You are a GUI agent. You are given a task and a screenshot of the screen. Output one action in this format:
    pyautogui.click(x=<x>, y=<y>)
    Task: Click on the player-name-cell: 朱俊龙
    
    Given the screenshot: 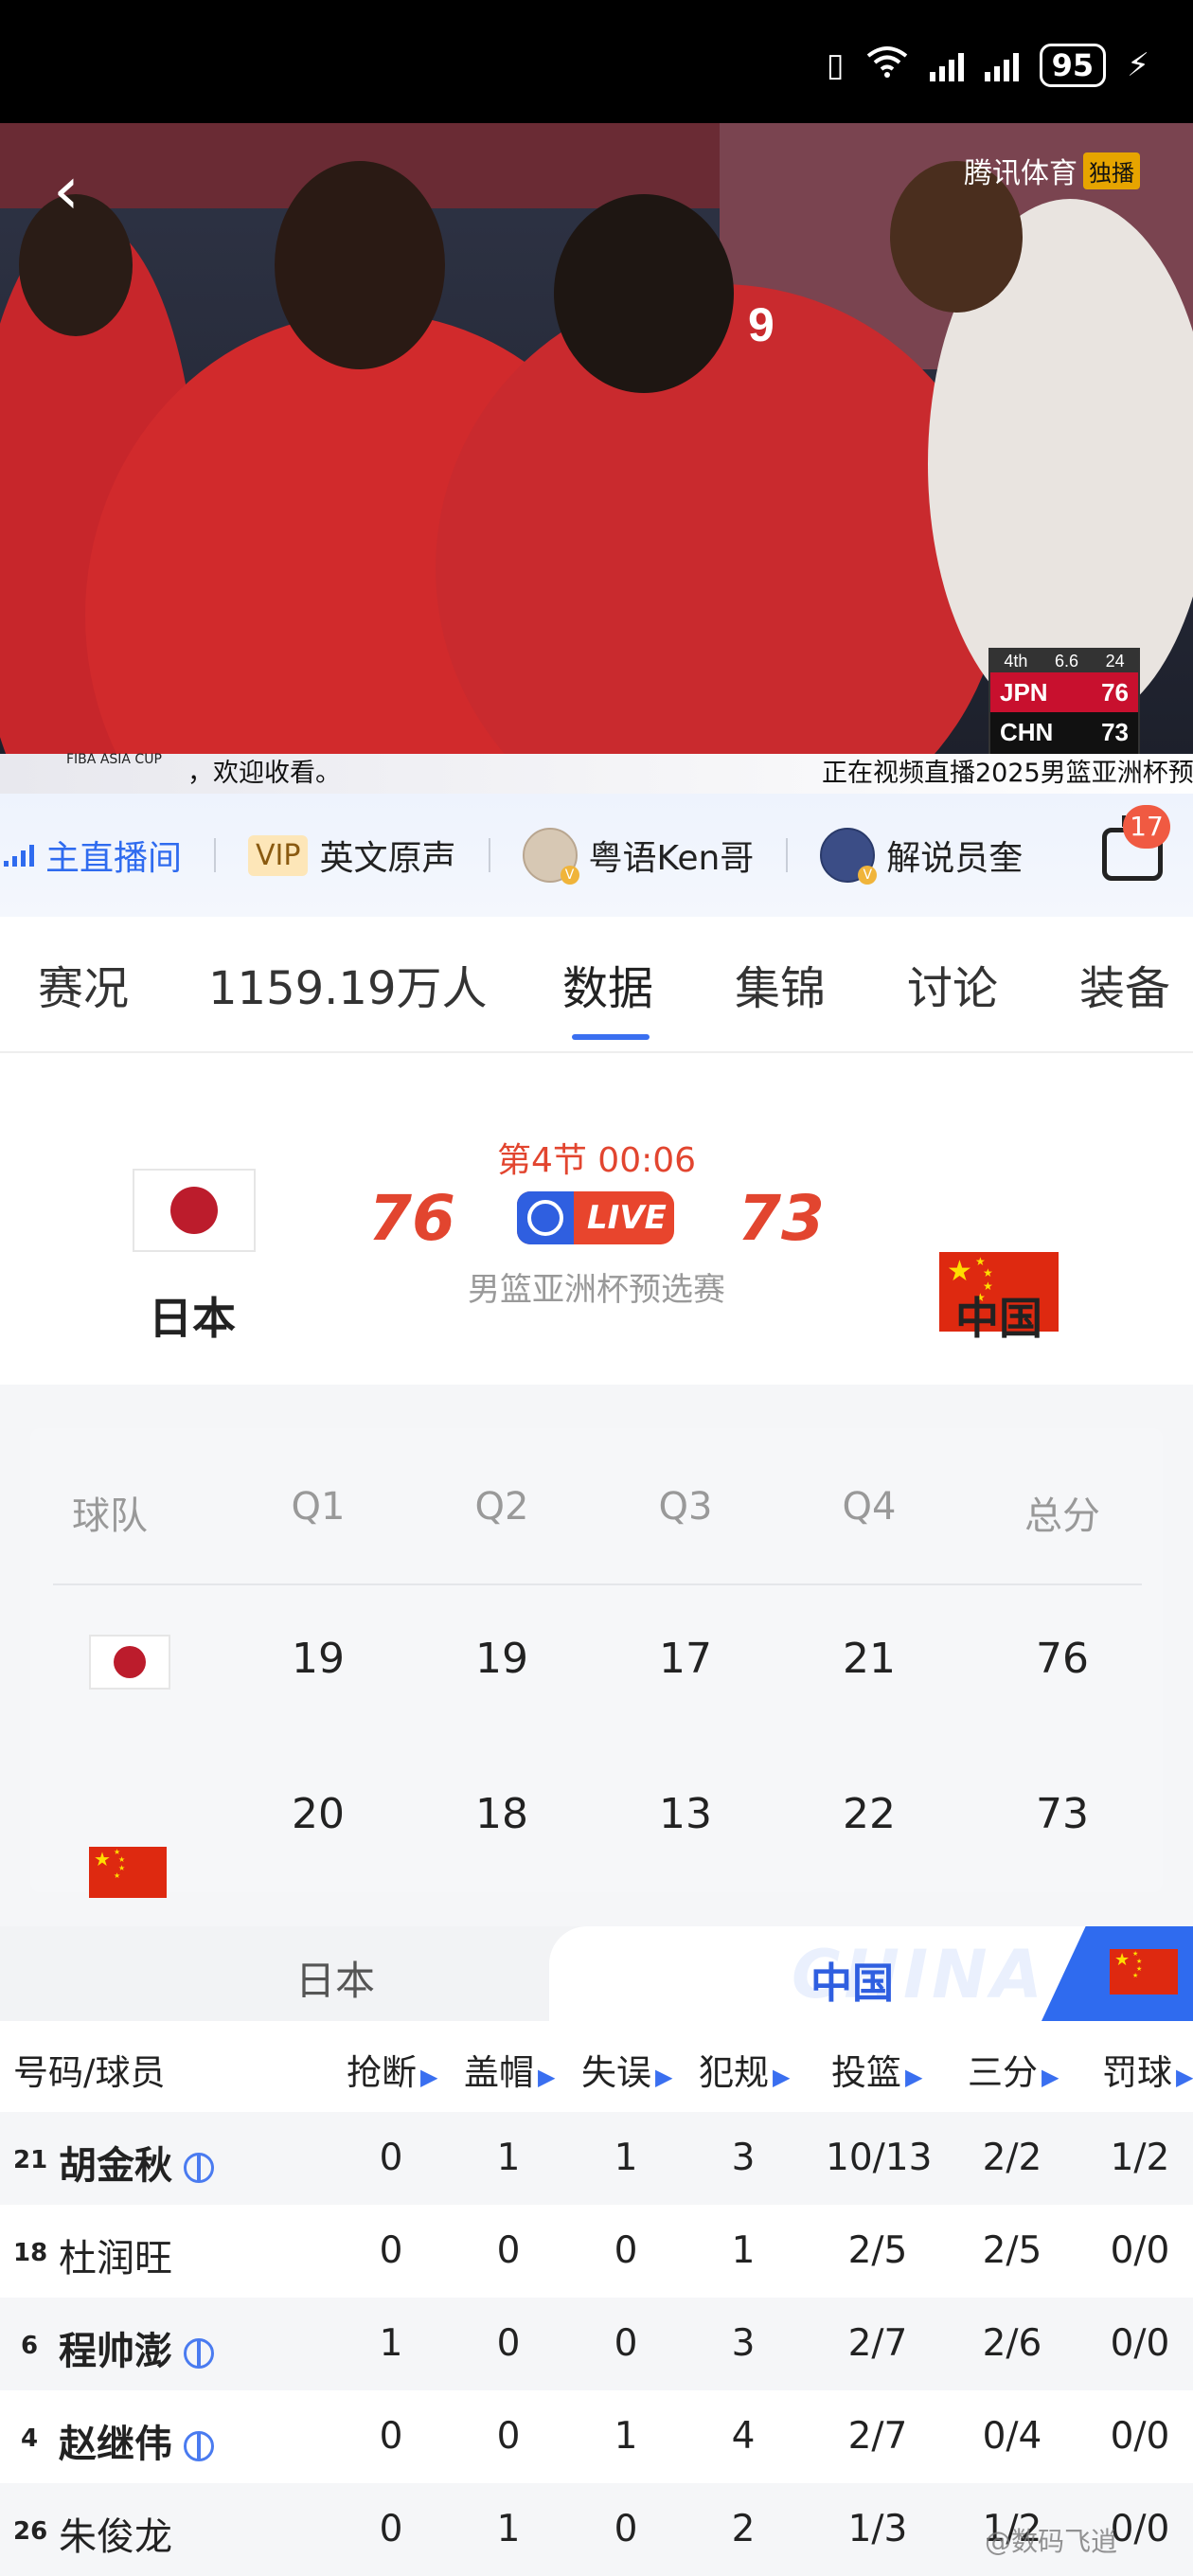 What is the action you would take?
    pyautogui.click(x=115, y=2533)
    